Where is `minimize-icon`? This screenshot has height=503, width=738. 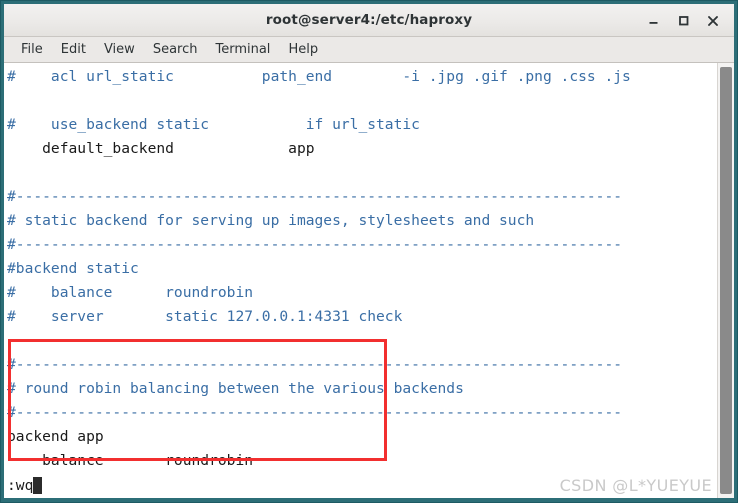 minimize-icon is located at coordinates (653, 23).